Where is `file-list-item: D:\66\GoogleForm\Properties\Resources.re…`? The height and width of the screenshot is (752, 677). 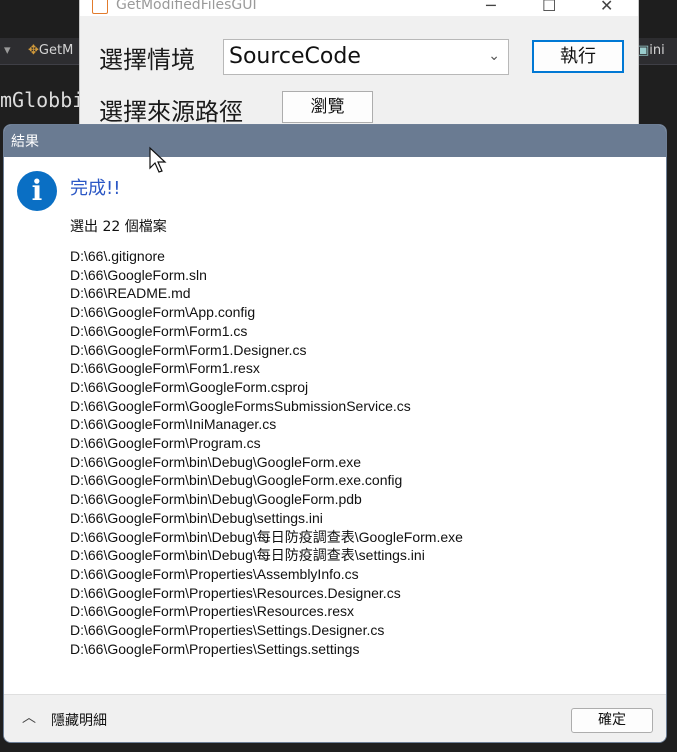 file-list-item: D:\66\GoogleForm\Properties\Resources.re… is located at coordinates (212, 611).